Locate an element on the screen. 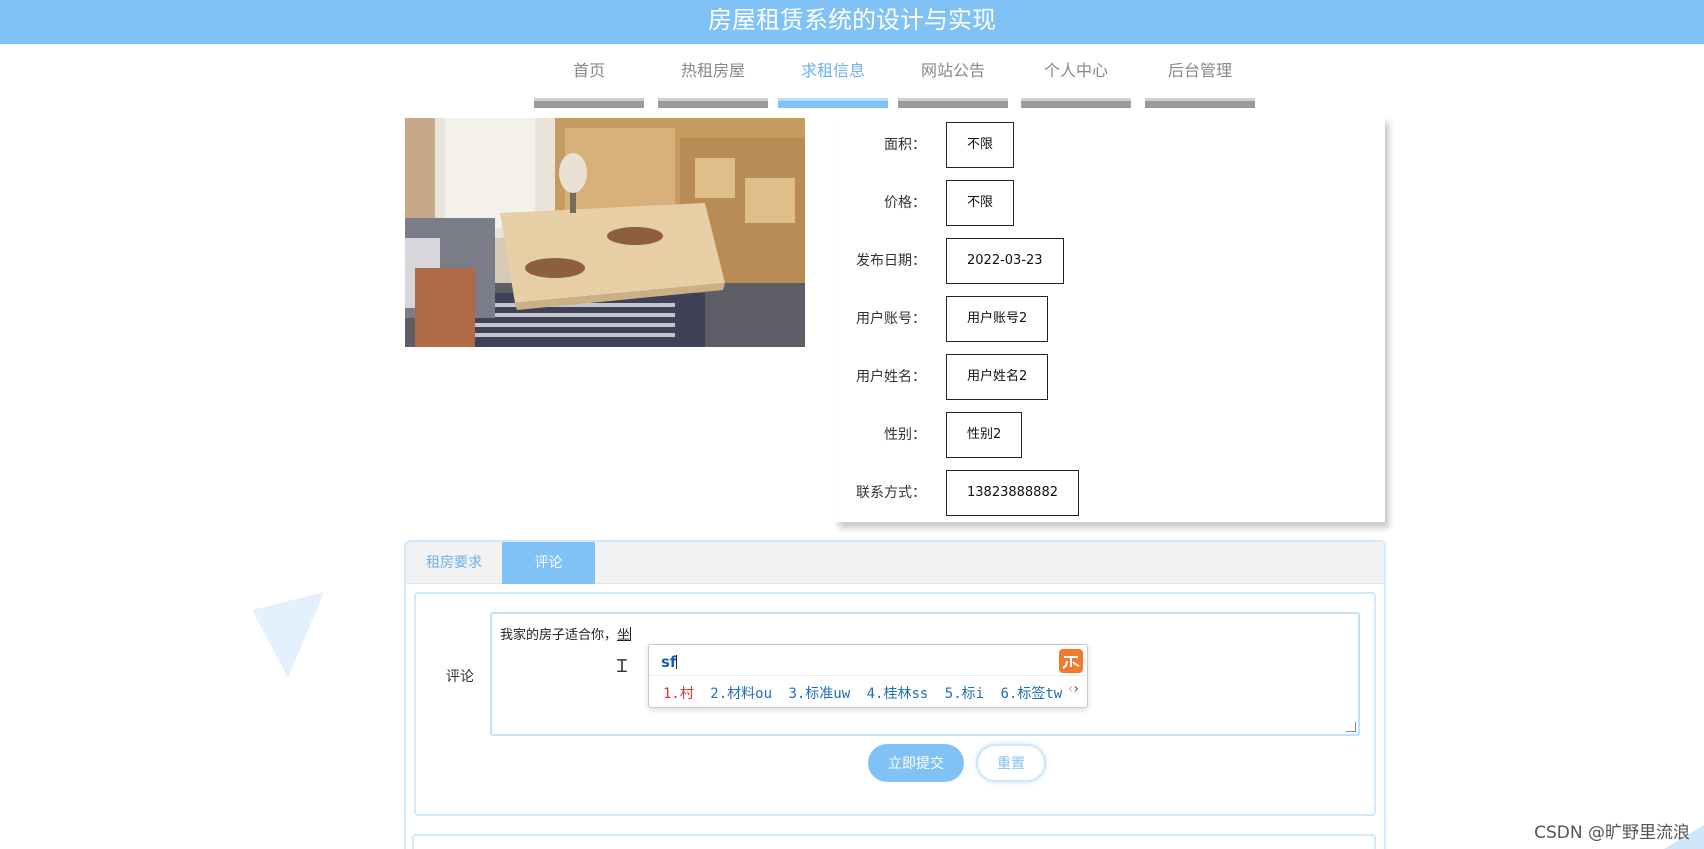 This screenshot has width=1704, height=849. field-value: 性别2 is located at coordinates (984, 435).